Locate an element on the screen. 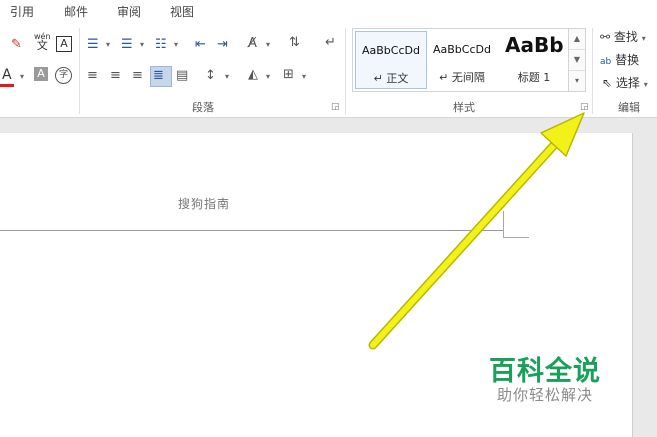  find-button: ⚯ 查找 ▾ is located at coordinates (623, 36).